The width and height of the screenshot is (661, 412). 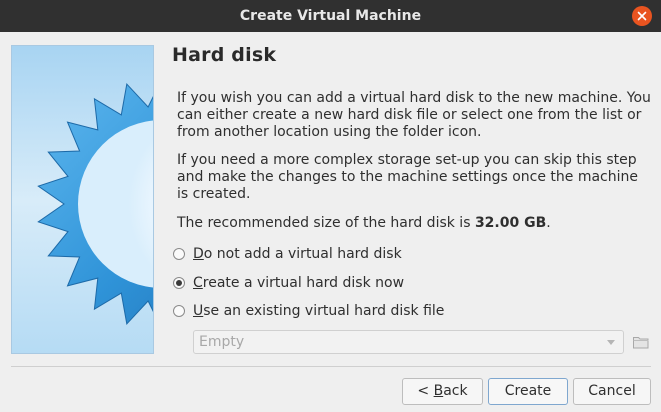 I want to click on close-button, so click(x=642, y=16).